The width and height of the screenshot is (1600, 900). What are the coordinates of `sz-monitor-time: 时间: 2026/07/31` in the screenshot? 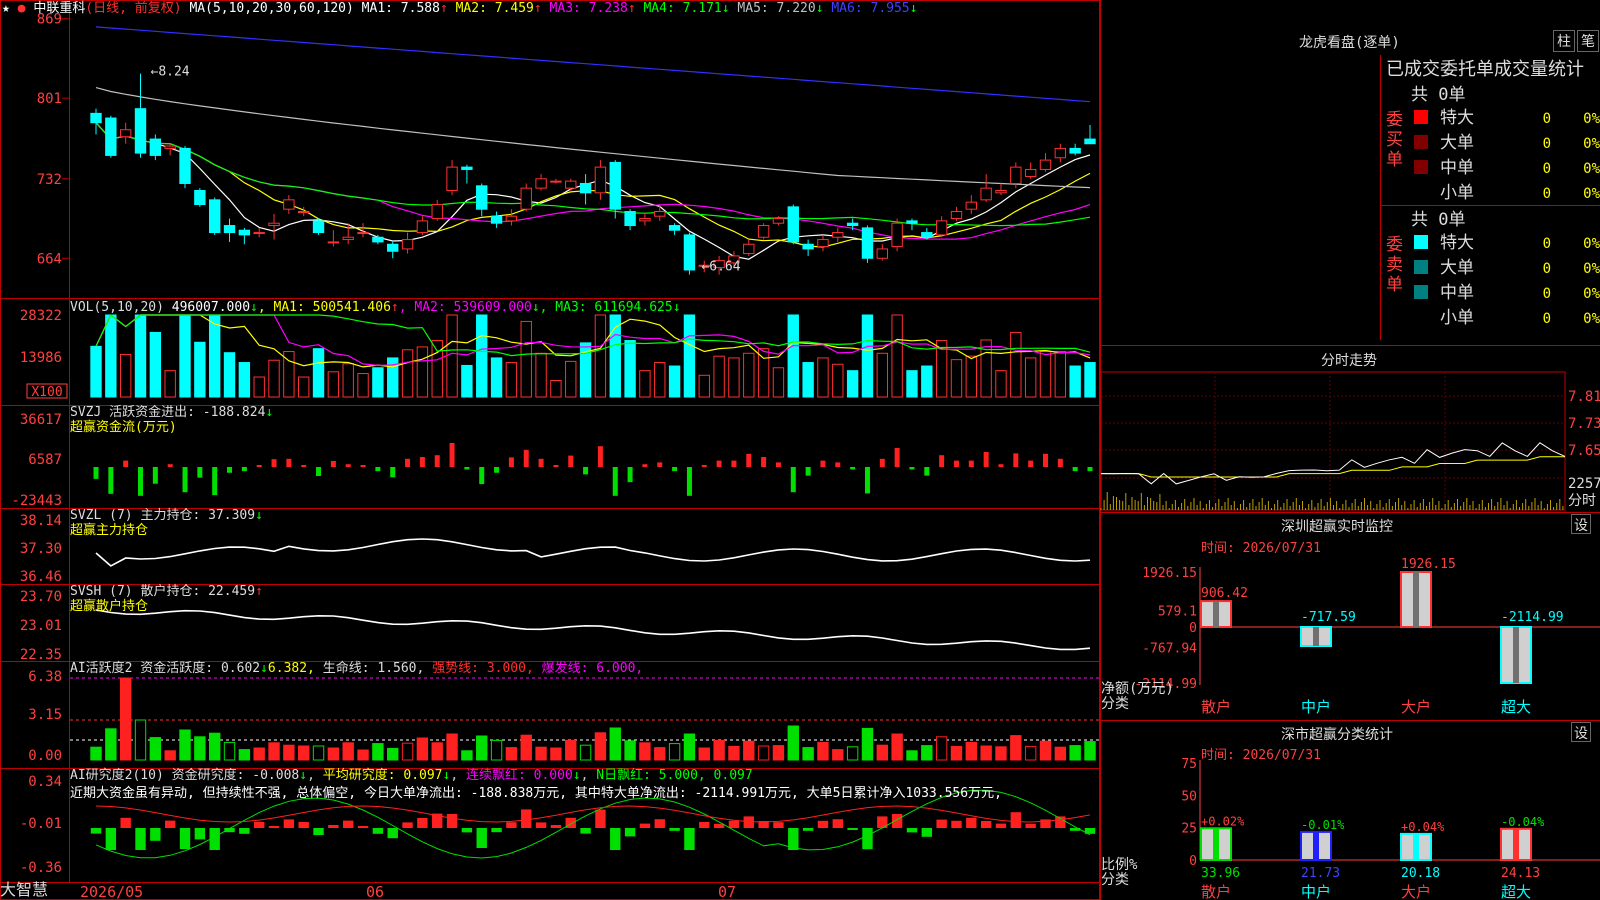 It's located at (1261, 548).